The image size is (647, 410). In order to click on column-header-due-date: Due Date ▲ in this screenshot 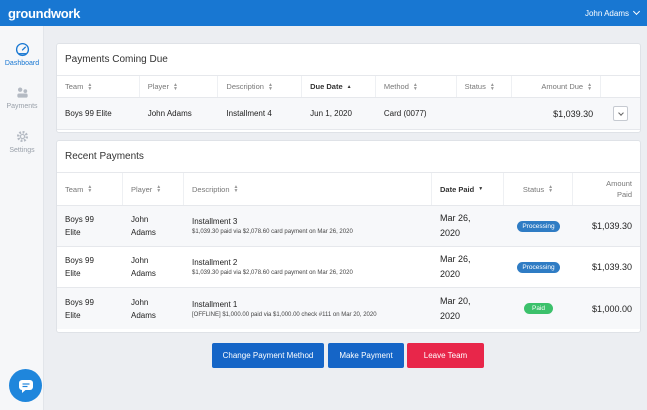, I will do `click(339, 86)`.